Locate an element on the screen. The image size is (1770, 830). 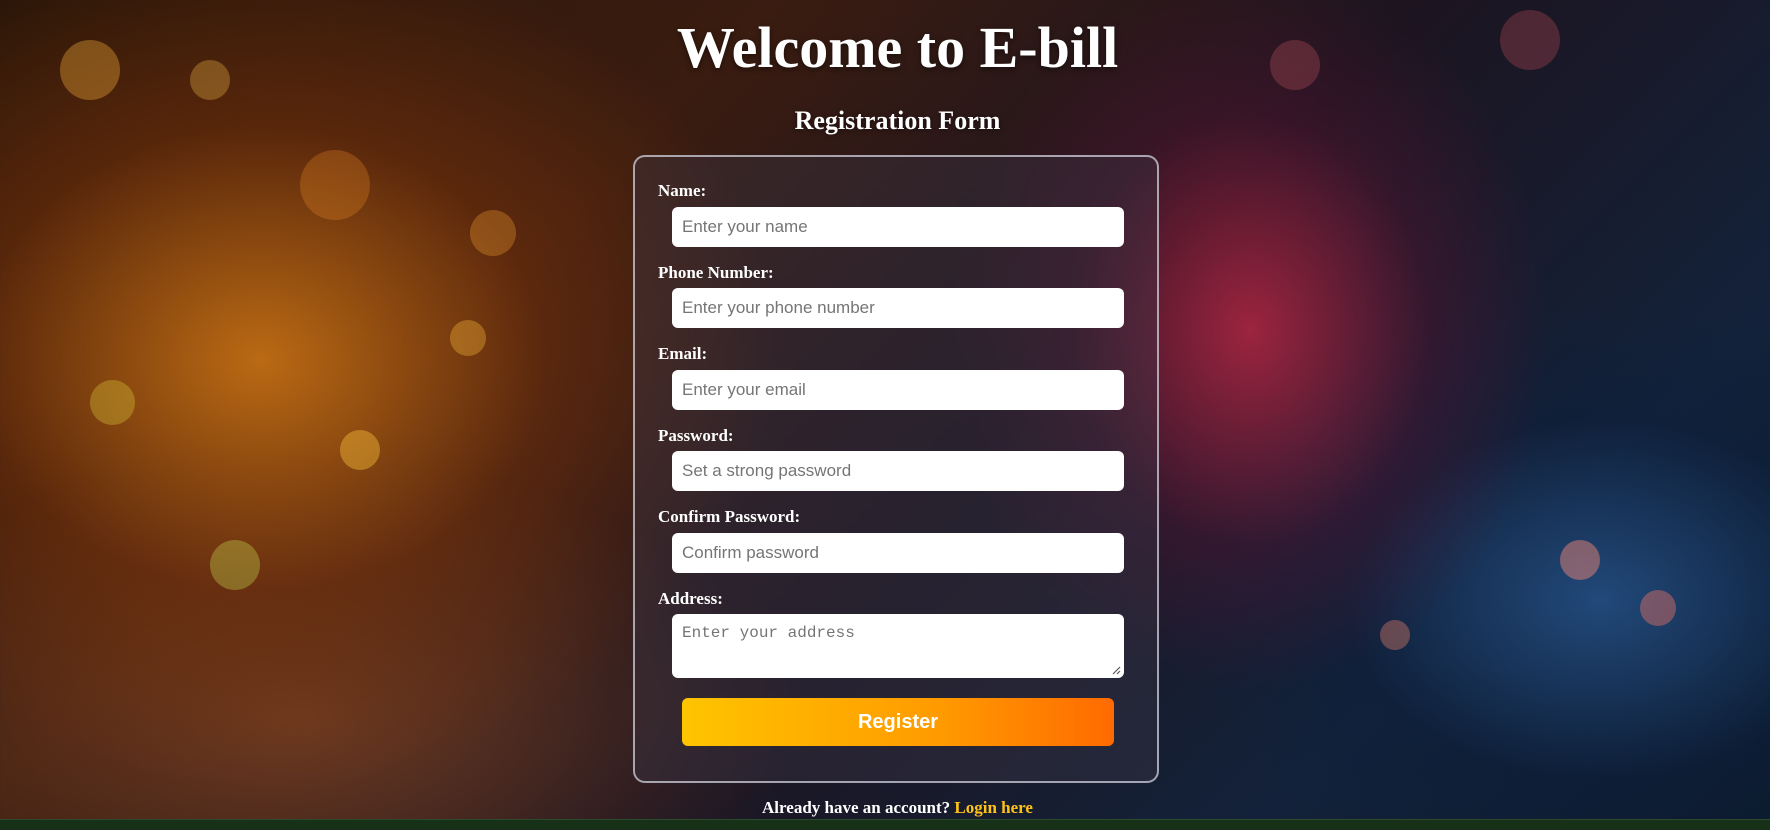
phone-input is located at coordinates (898, 308).